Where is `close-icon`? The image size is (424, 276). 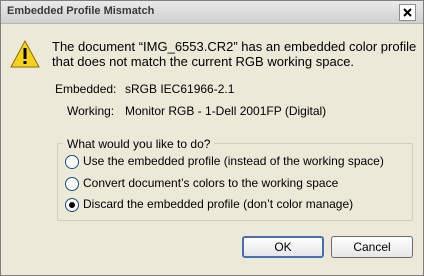
close-icon is located at coordinates (407, 12).